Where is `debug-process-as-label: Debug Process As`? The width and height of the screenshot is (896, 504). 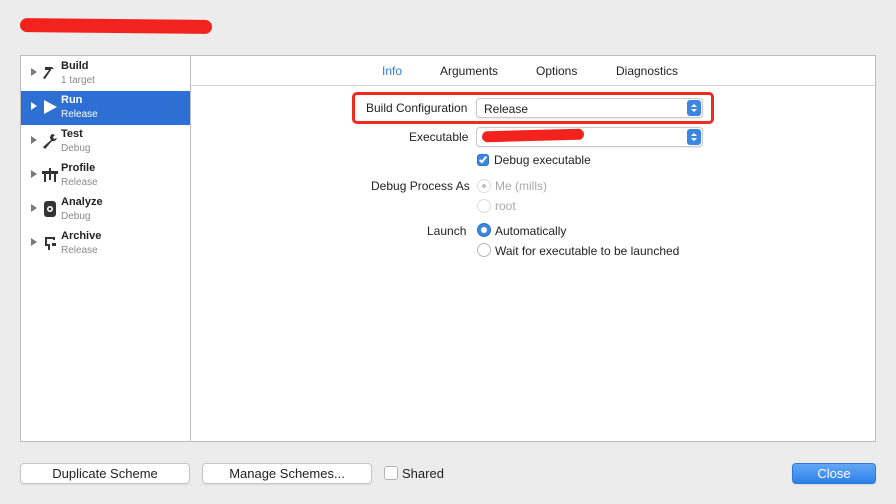
debug-process-as-label: Debug Process As is located at coordinates (420, 186).